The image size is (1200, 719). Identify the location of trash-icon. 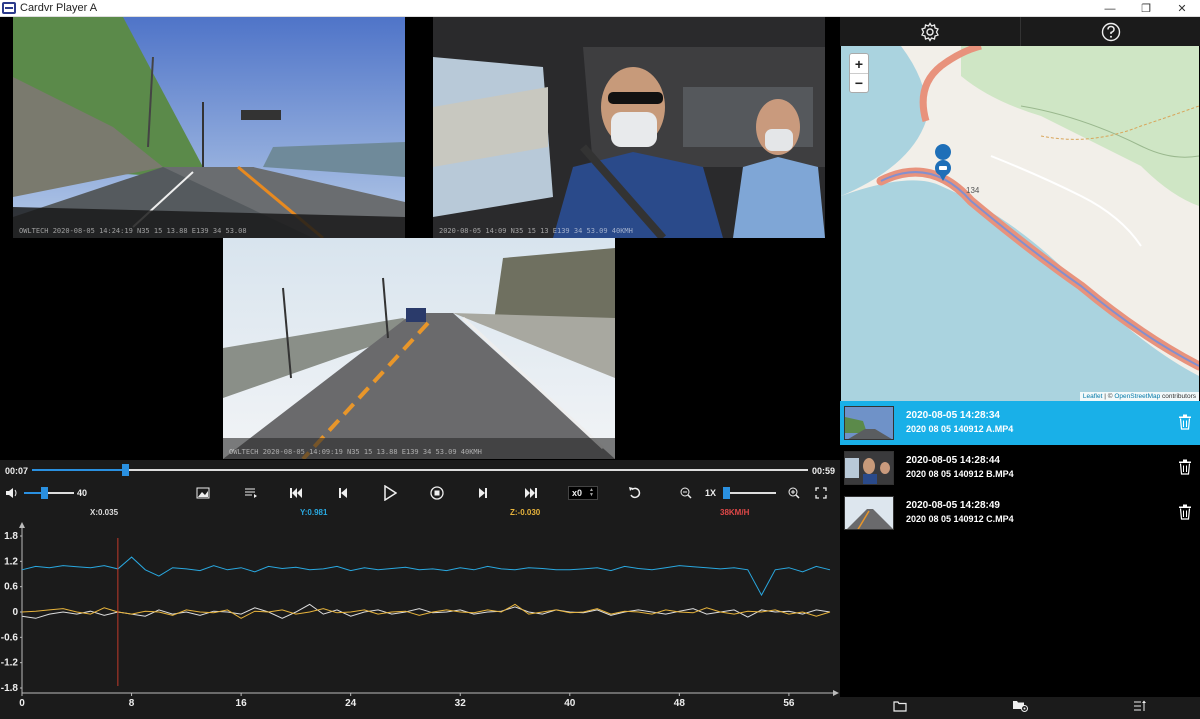
(1185, 422).